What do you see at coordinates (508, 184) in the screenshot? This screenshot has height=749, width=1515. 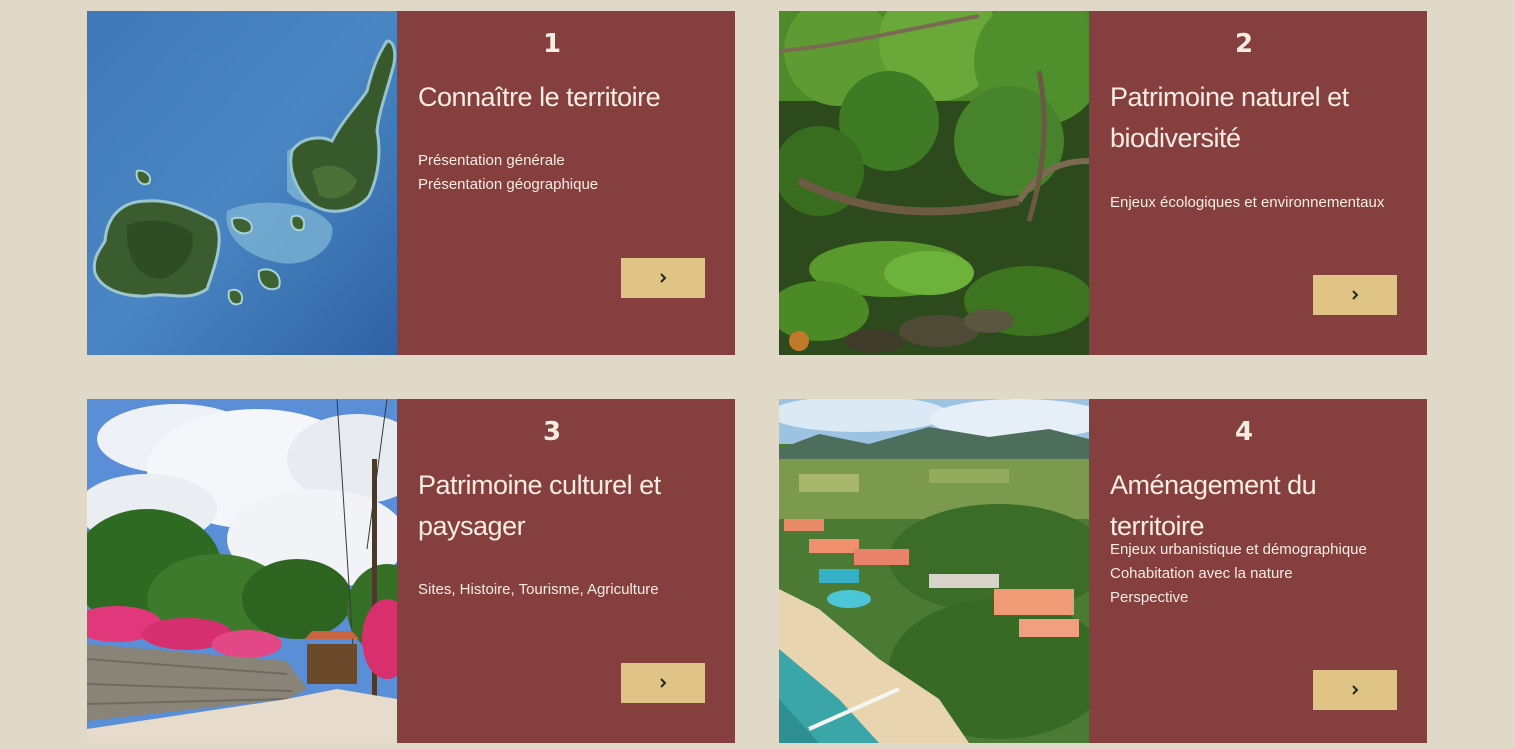 I see `card-item: Présentation géographique` at bounding box center [508, 184].